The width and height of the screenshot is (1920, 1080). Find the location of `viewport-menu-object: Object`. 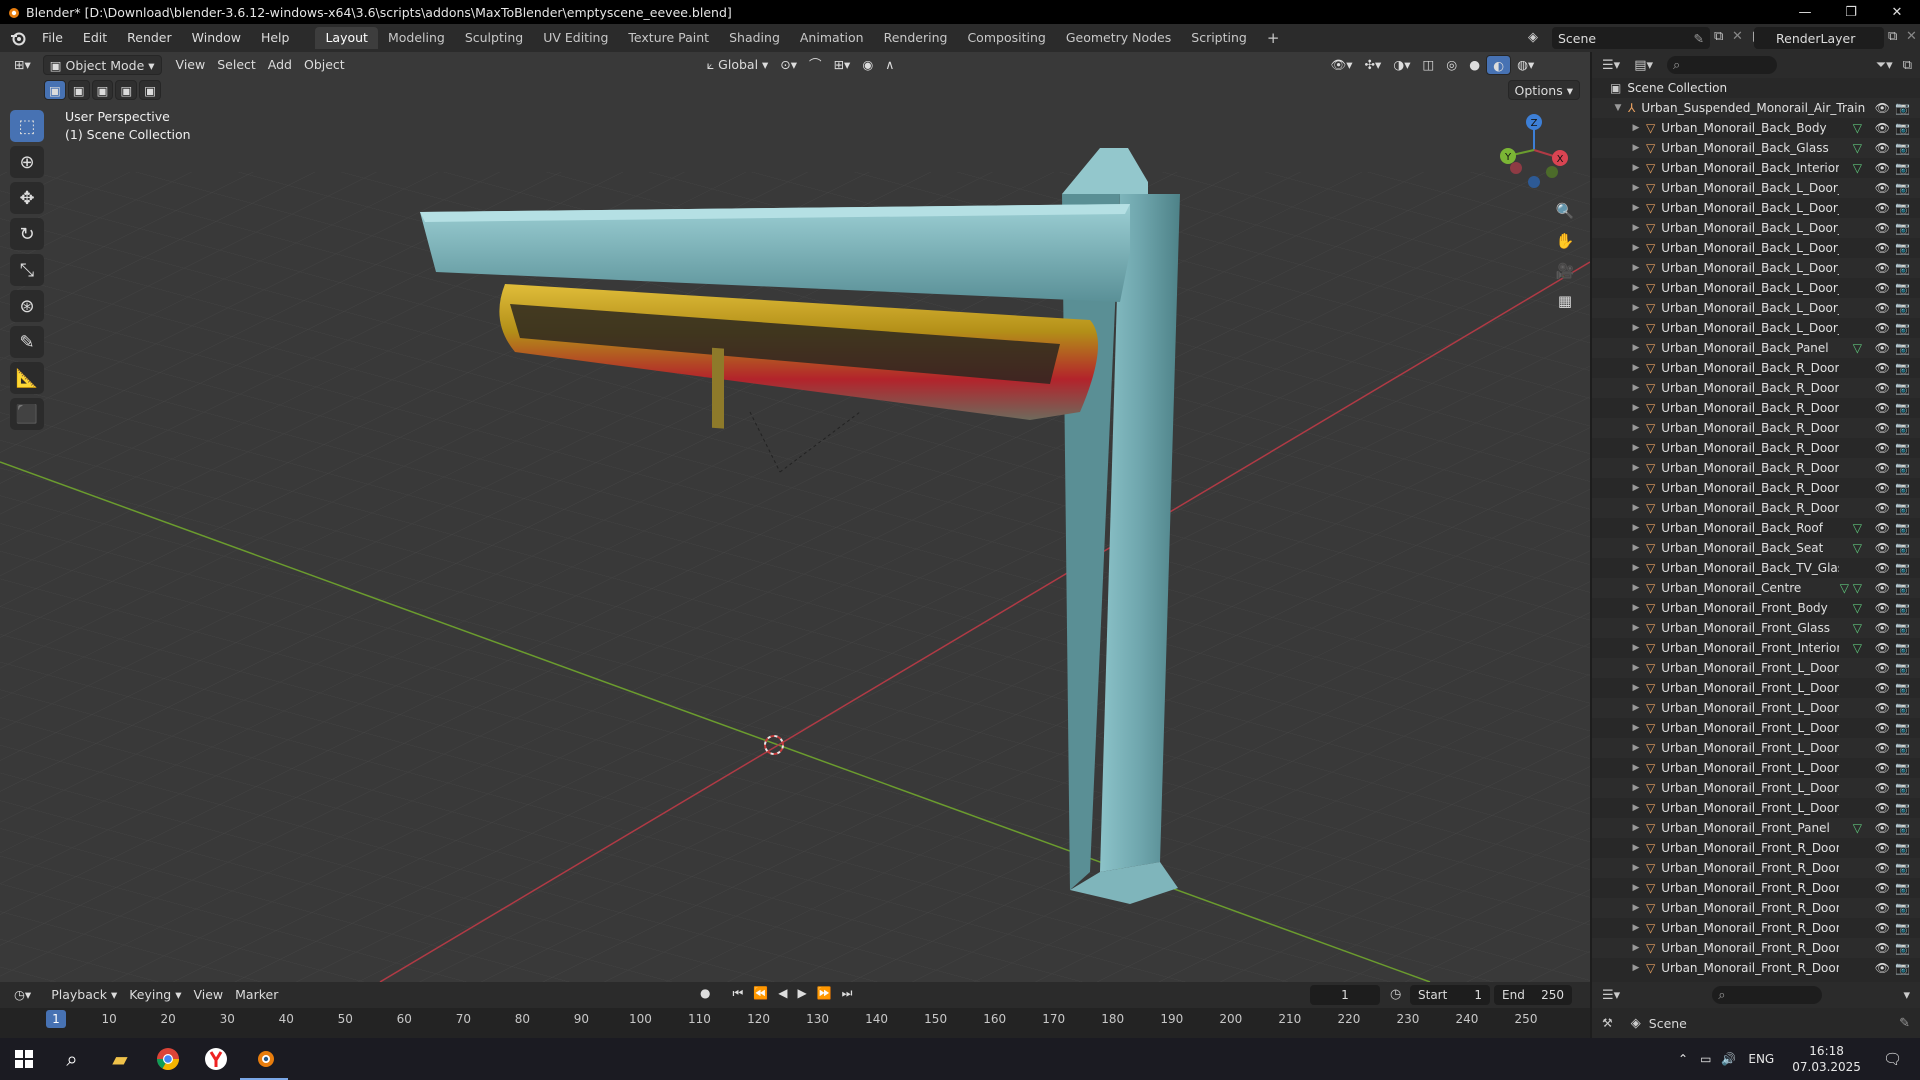

viewport-menu-object: Object is located at coordinates (324, 65).